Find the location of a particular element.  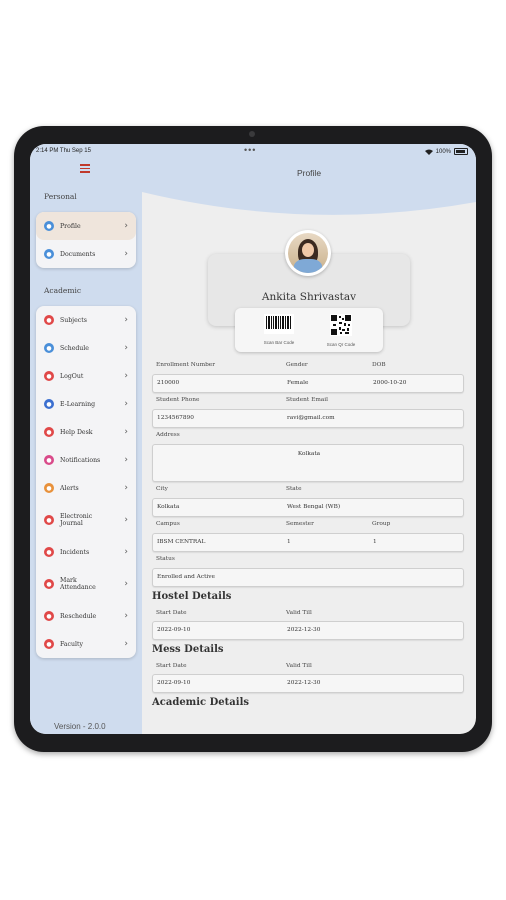

sidebar-item-documents: ● Documents › is located at coordinates (86, 254).